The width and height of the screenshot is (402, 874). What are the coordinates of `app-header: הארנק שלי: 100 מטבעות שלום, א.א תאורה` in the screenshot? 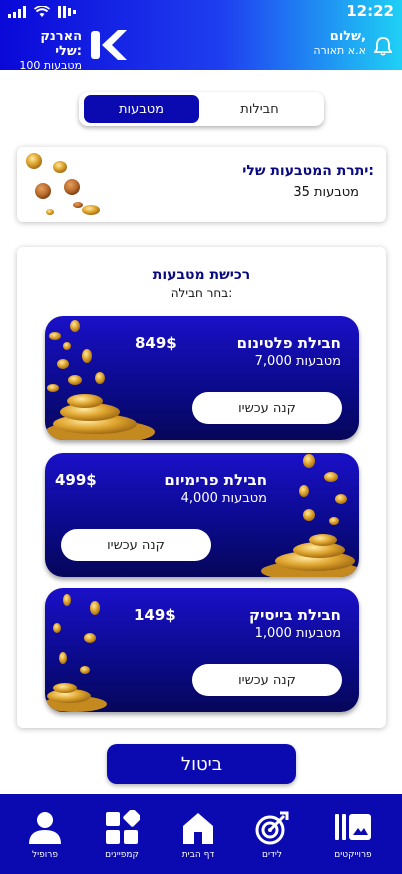 It's located at (201, 48).